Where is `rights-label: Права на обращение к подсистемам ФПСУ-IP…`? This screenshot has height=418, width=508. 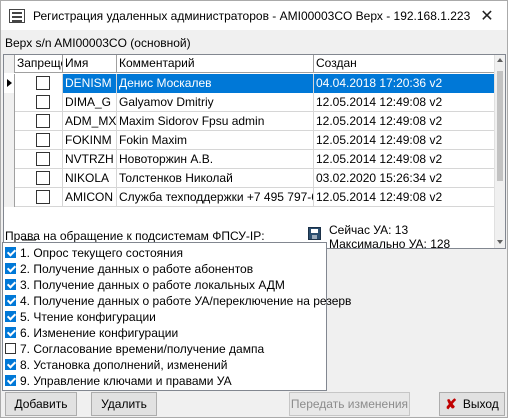 rights-label: Права на обращение к подсистемам ФПСУ-IP… is located at coordinates (135, 236).